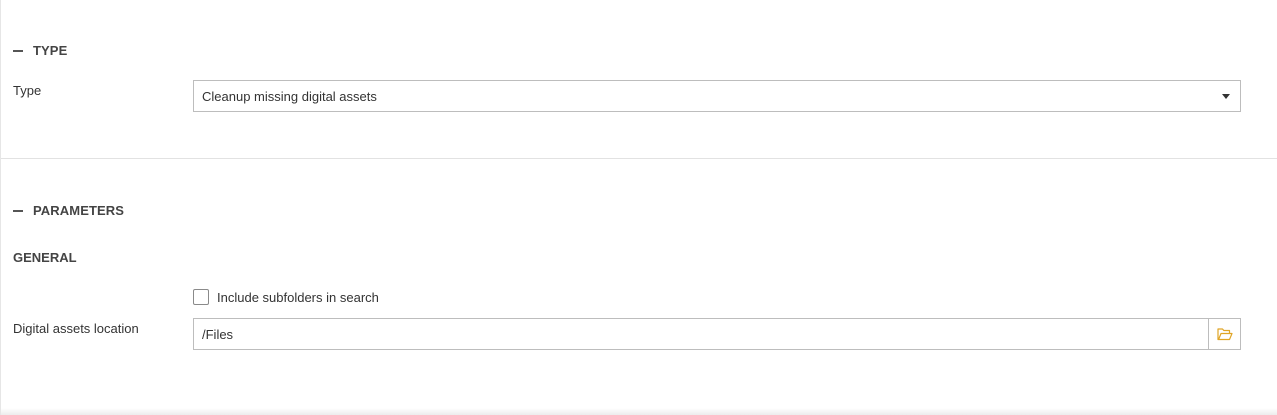 The image size is (1277, 415). I want to click on type-section-title: TYPE, so click(50, 50).